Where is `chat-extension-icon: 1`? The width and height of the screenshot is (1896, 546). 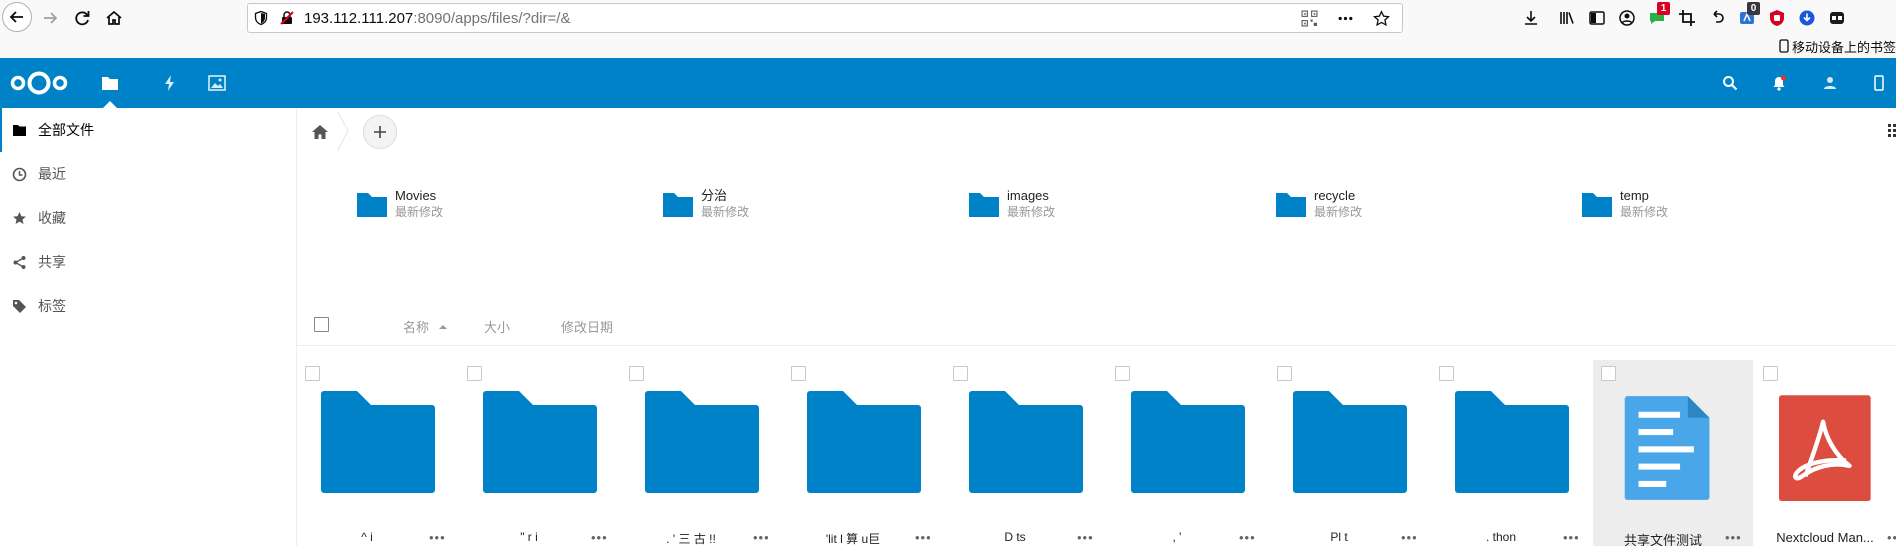 chat-extension-icon: 1 is located at coordinates (1657, 16).